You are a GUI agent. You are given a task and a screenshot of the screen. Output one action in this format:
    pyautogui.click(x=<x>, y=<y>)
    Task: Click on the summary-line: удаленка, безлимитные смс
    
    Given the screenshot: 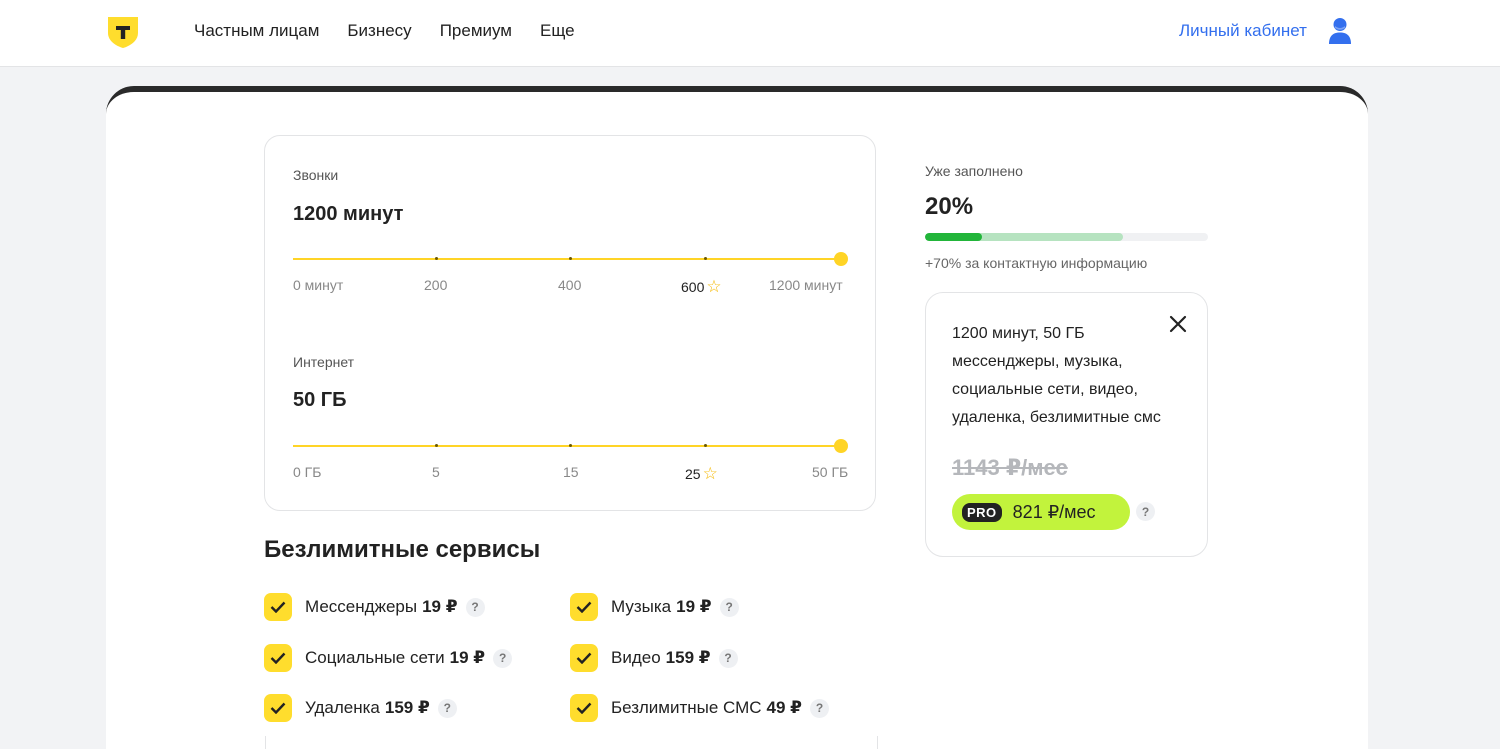 What is the action you would take?
    pyautogui.click(x=1056, y=417)
    